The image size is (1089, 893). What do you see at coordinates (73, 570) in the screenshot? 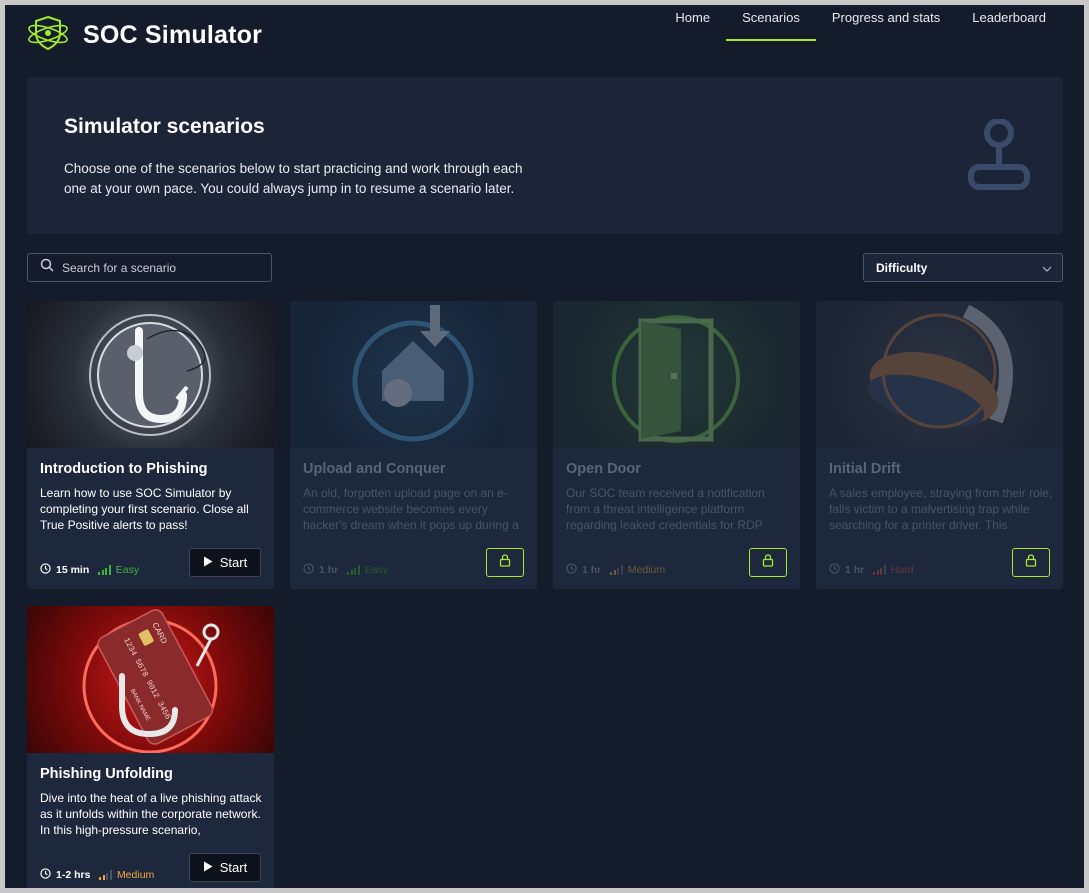
I see `scenario-duration: 15 min` at bounding box center [73, 570].